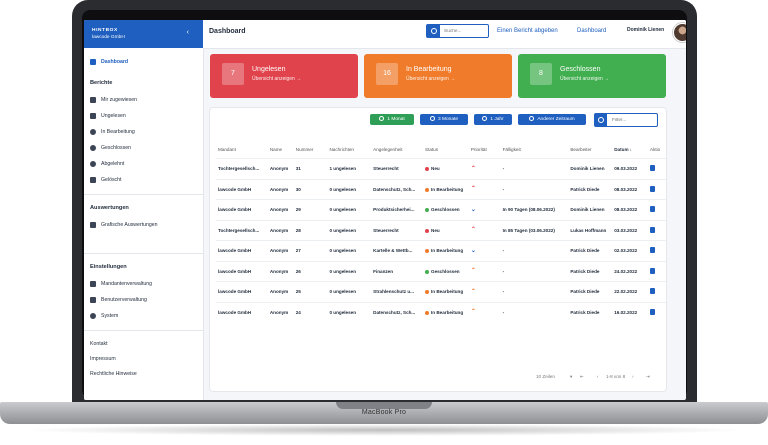 Image resolution: width=768 pixels, height=445 pixels. Describe the element at coordinates (143, 164) in the screenshot. I see `sidebar-item-abgelehnt: Abgelehnt` at that location.